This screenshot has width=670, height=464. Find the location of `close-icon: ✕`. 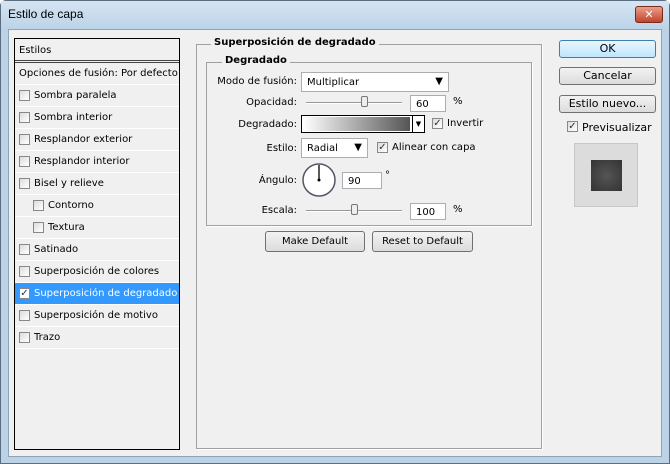

close-icon: ✕ is located at coordinates (649, 14).